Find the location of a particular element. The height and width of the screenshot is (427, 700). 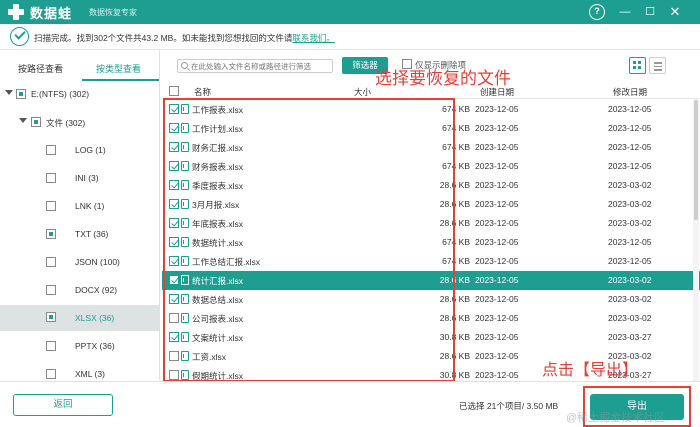

back-button: 返回 is located at coordinates (63, 405).